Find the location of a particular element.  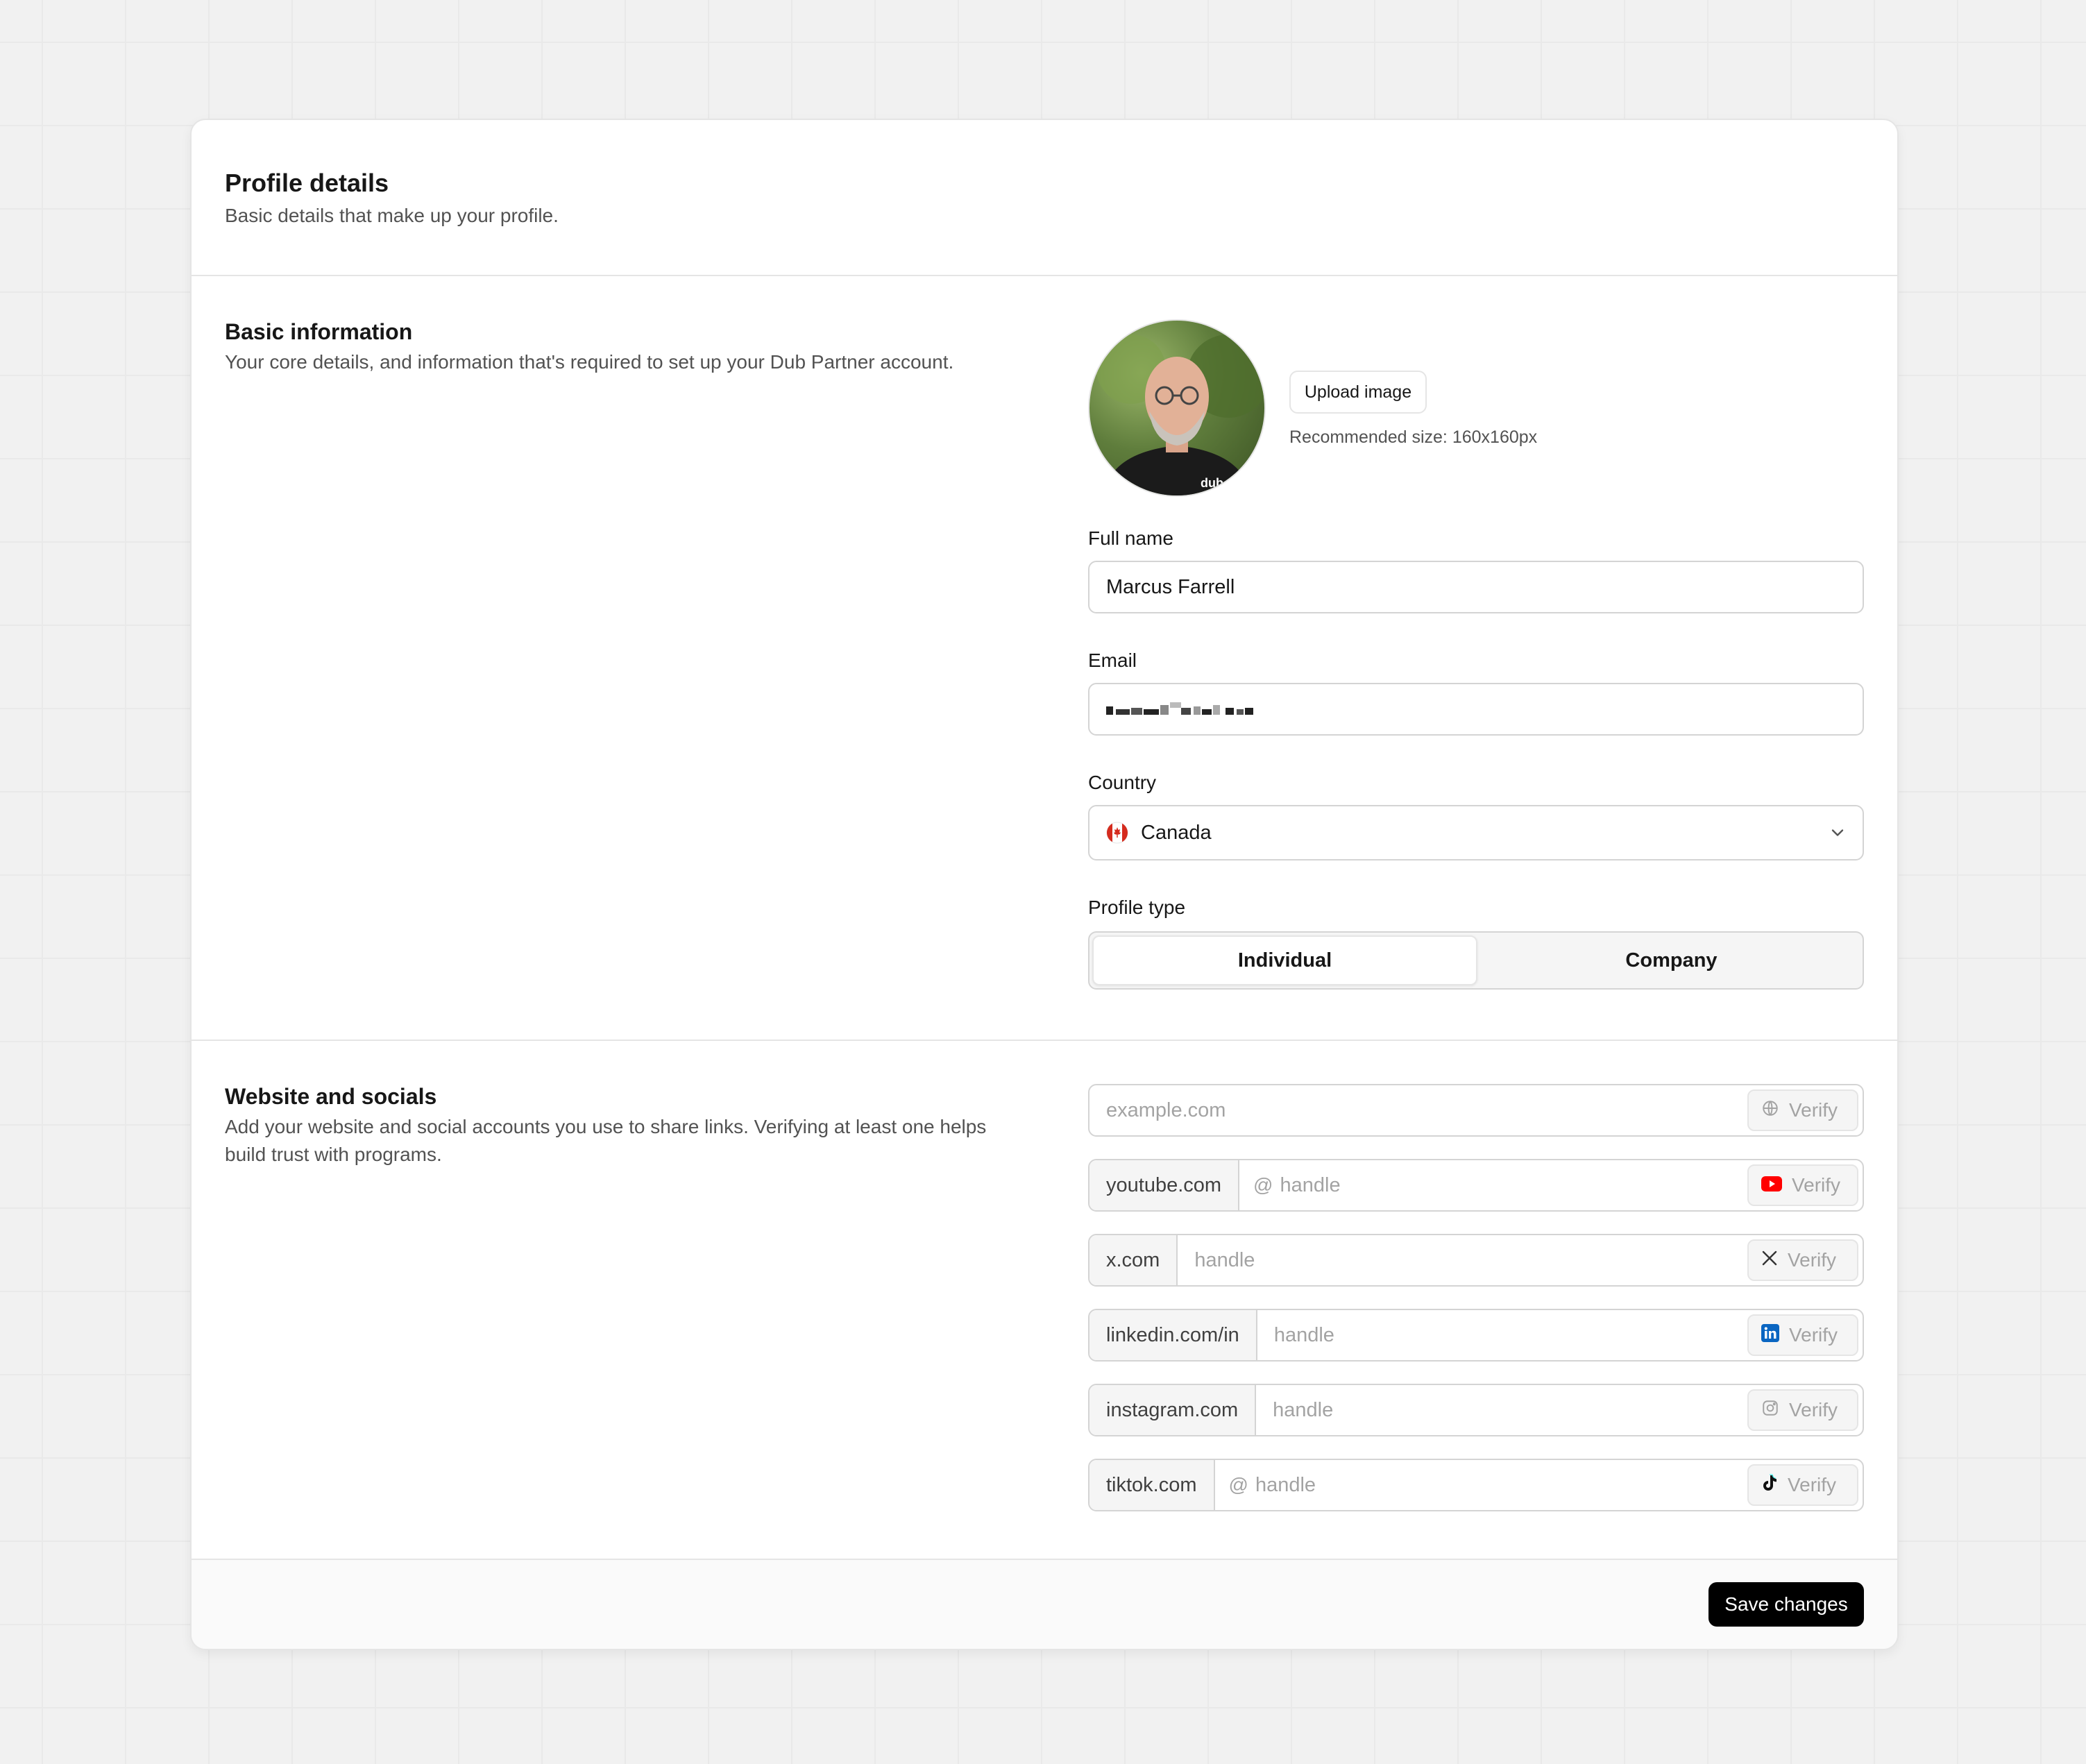

country-value: Canada is located at coordinates (1176, 832).